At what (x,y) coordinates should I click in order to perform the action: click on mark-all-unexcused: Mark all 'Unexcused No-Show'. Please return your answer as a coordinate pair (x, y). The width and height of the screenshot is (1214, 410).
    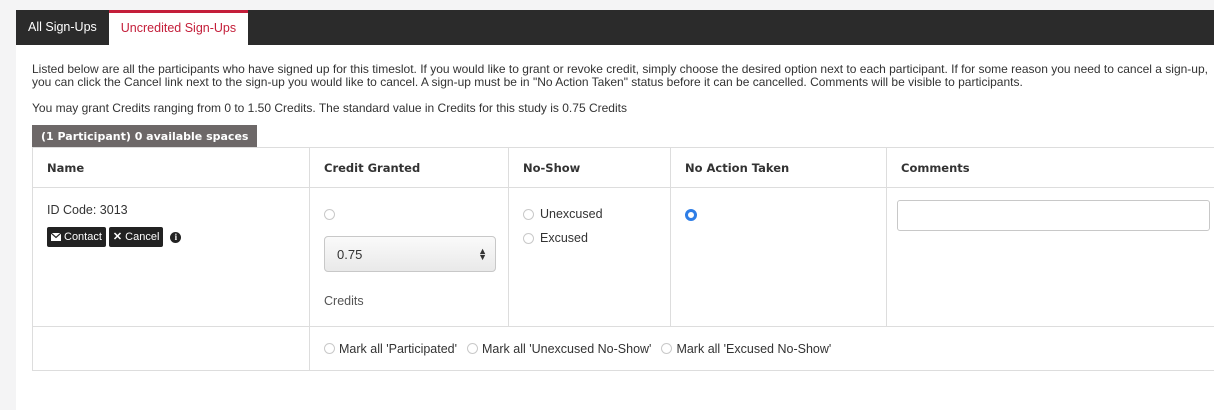
    Looking at the image, I should click on (559, 349).